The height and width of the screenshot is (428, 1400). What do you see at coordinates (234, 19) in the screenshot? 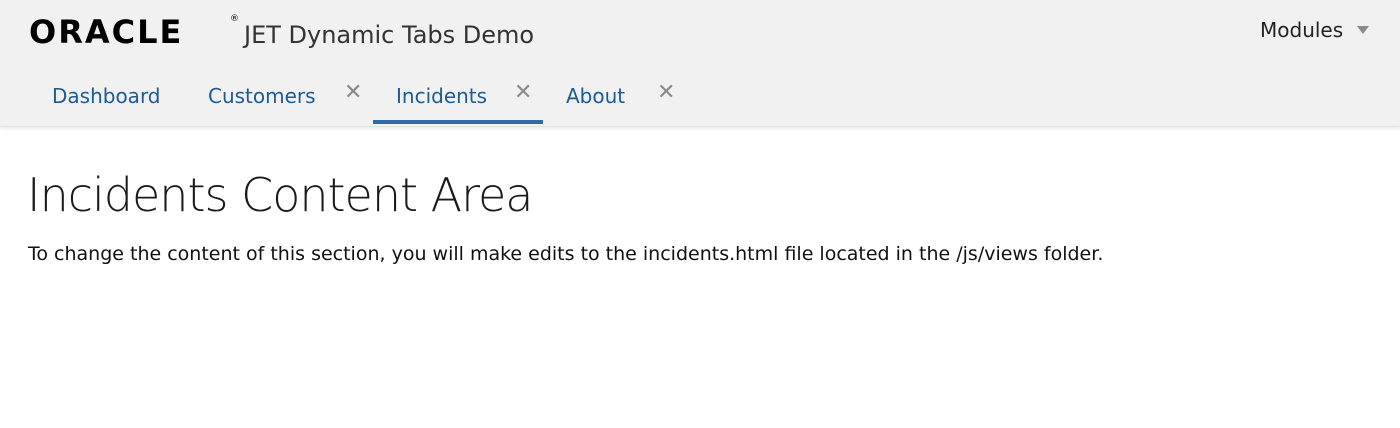
I see `registered-mark: ®` at bounding box center [234, 19].